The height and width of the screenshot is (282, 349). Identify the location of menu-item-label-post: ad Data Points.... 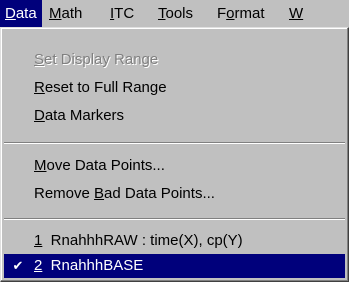
(159, 193).